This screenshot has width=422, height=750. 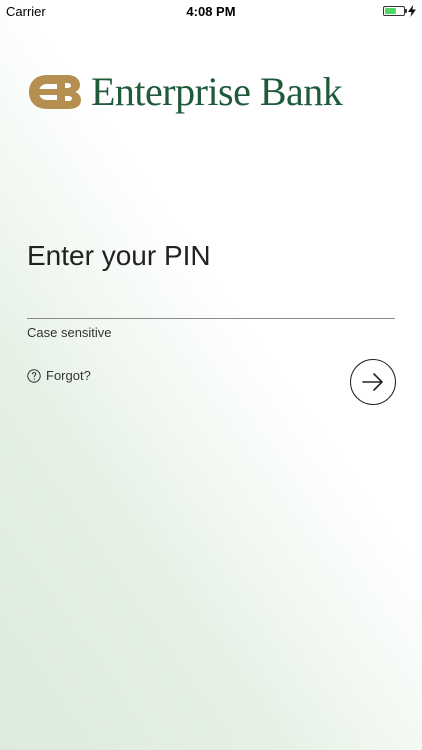 I want to click on pin-input, so click(x=211, y=304).